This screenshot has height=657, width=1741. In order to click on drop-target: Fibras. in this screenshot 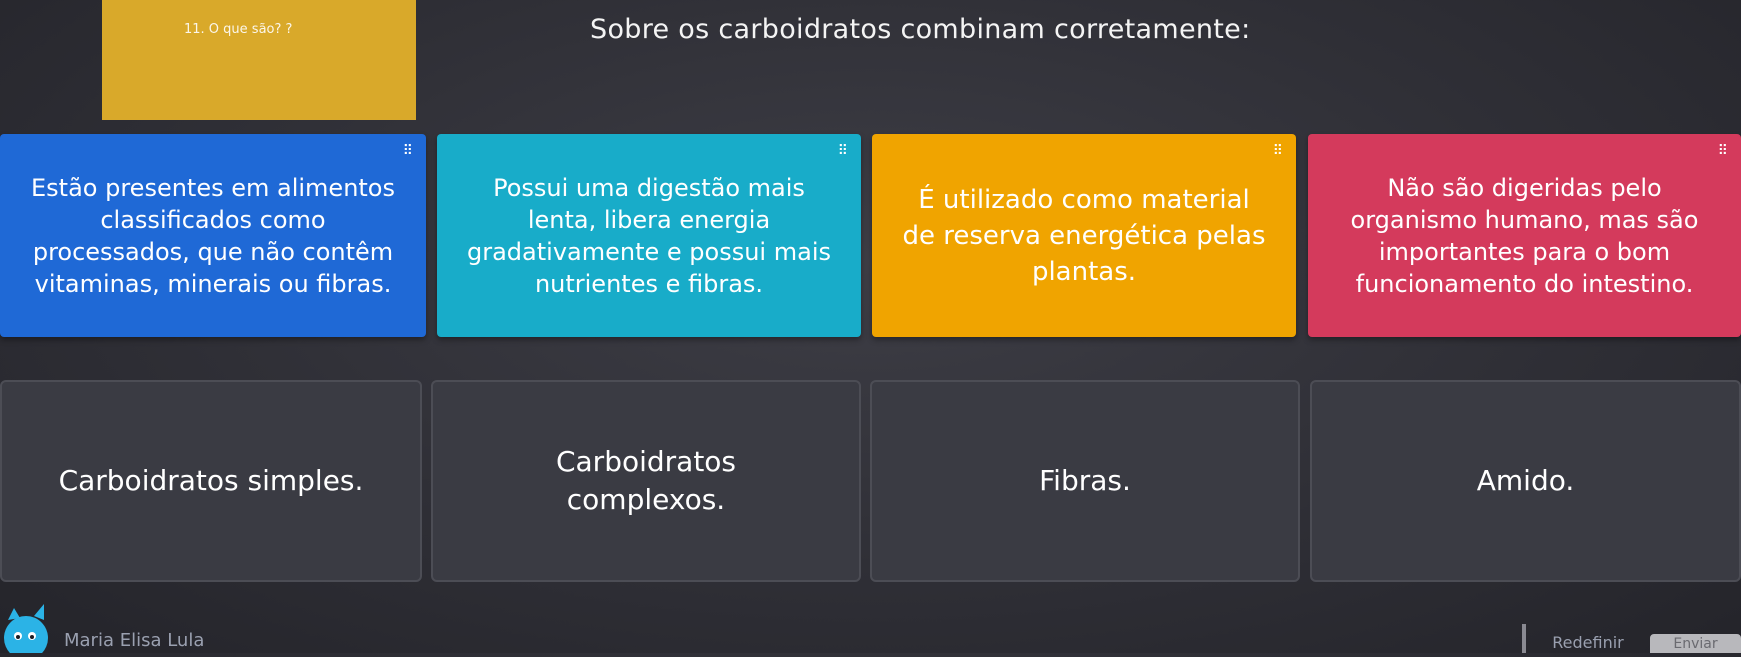, I will do `click(1085, 481)`.